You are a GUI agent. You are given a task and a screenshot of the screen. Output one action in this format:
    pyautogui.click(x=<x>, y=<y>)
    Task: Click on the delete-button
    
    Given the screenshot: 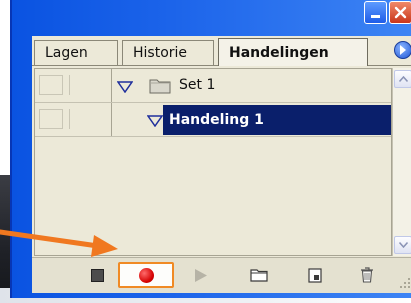 What is the action you would take?
    pyautogui.click(x=367, y=275)
    